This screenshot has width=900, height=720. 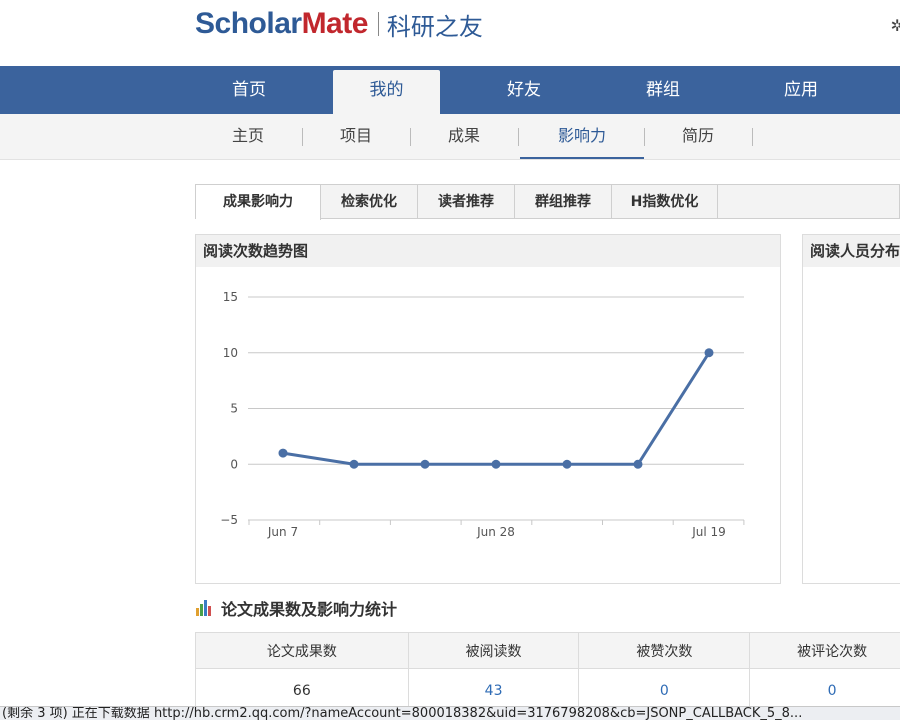 I want to click on subnav-resume: 简历, so click(x=698, y=136).